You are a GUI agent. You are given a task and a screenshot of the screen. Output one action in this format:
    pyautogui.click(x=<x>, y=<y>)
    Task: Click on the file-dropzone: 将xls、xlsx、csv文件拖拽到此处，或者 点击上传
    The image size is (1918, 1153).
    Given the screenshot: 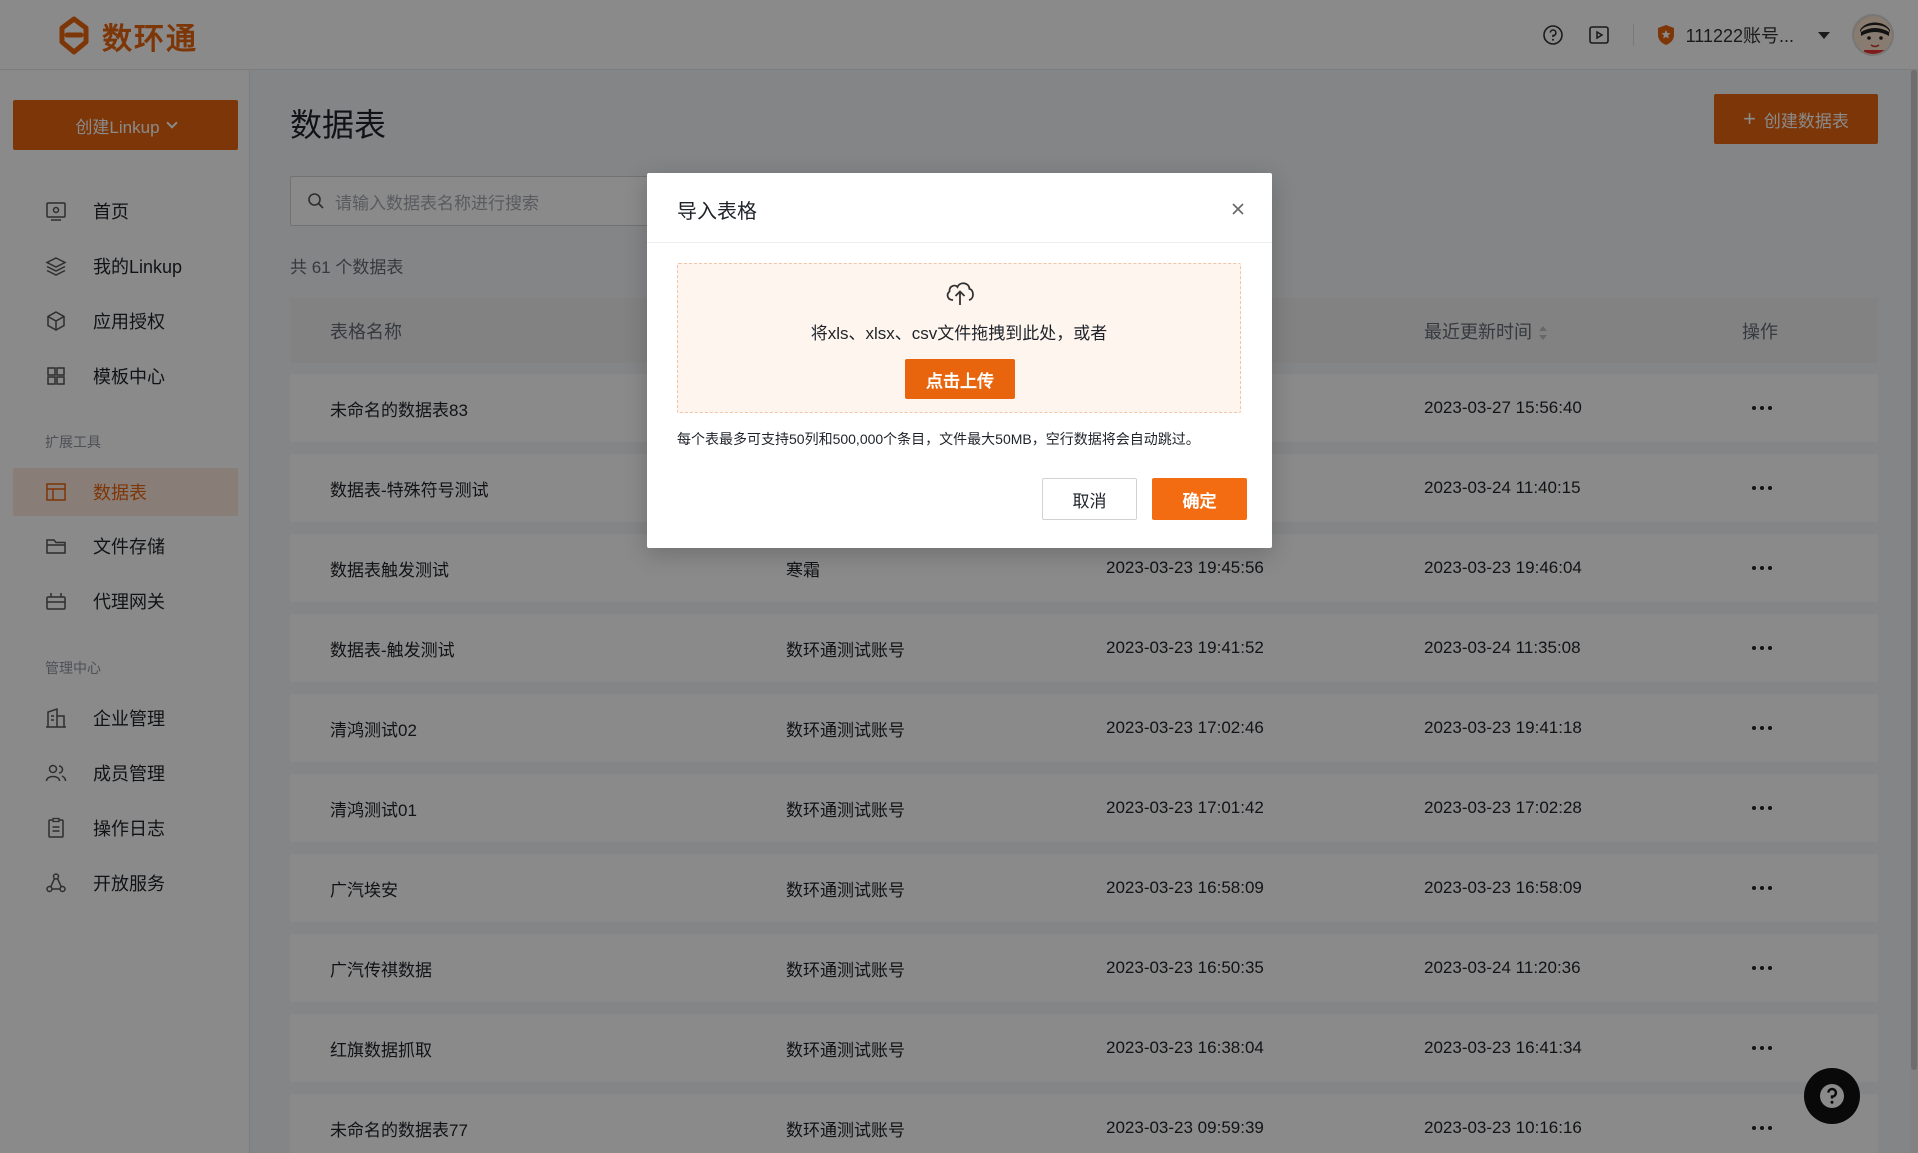 What is the action you would take?
    pyautogui.click(x=959, y=338)
    